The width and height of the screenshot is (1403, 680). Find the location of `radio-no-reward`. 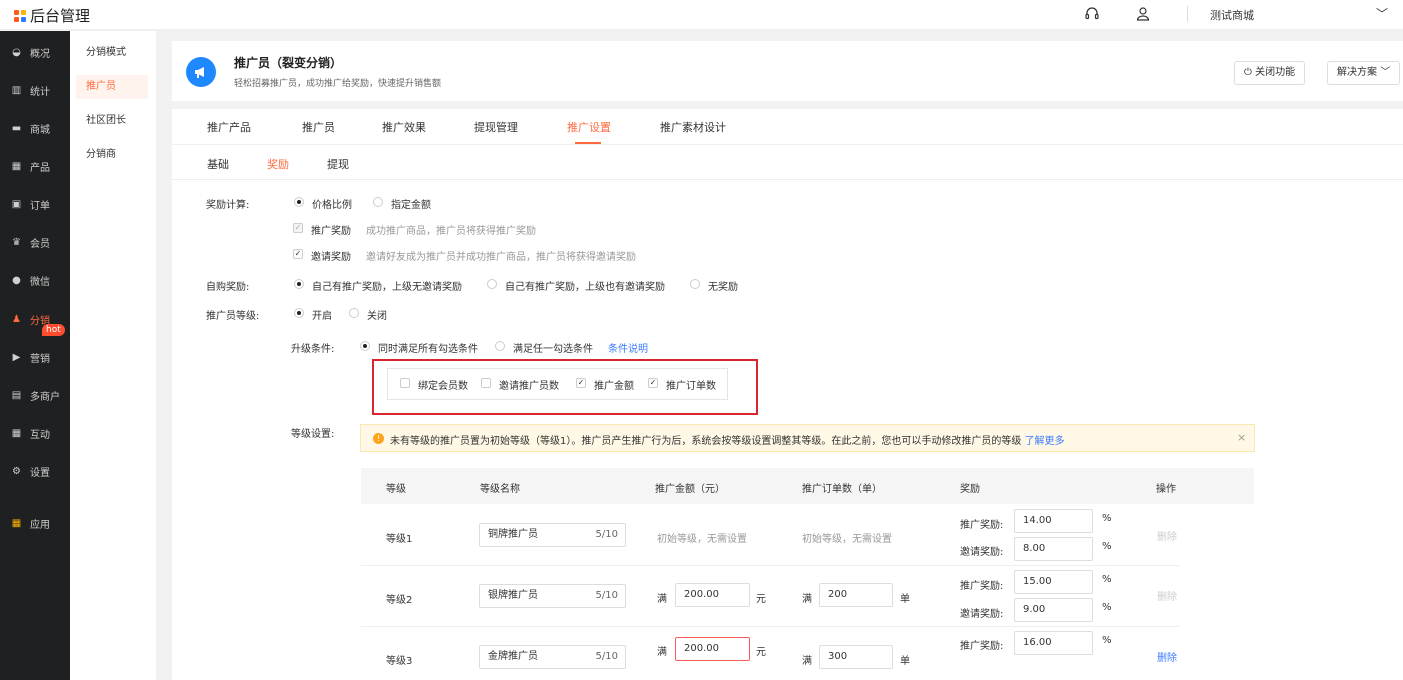

radio-no-reward is located at coordinates (695, 284).